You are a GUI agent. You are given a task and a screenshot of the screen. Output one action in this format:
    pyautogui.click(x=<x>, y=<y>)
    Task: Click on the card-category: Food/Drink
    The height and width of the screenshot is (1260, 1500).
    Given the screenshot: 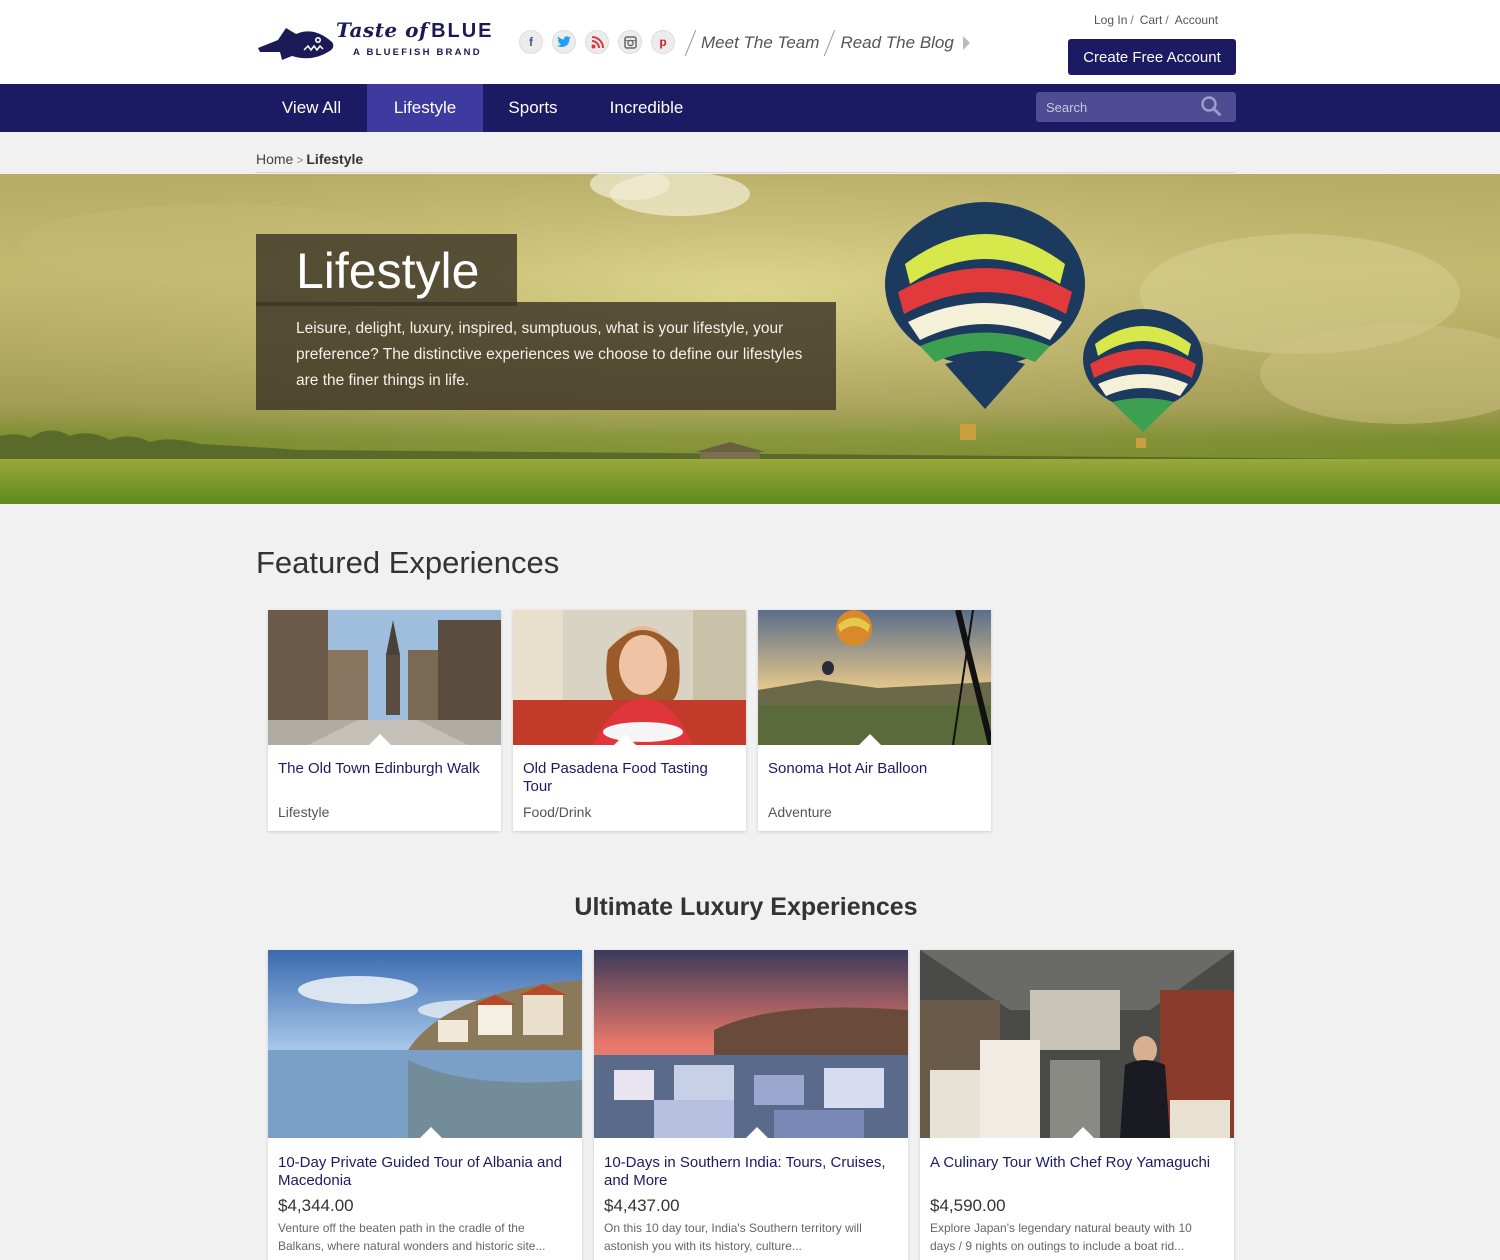 What is the action you would take?
    pyautogui.click(x=557, y=812)
    